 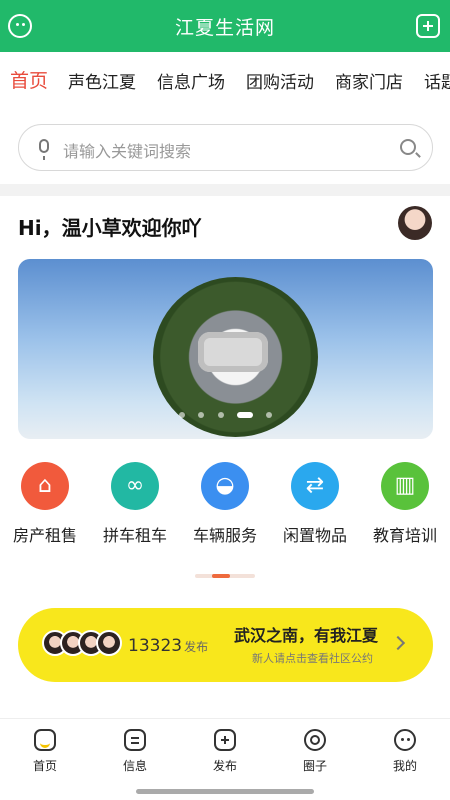 I want to click on category-grid: ⌂ 房产租售 ∞ 拼车租车 ◒ 车辆服务 ⇄ 闲置物品 ▥ 教育培训, so click(x=225, y=507).